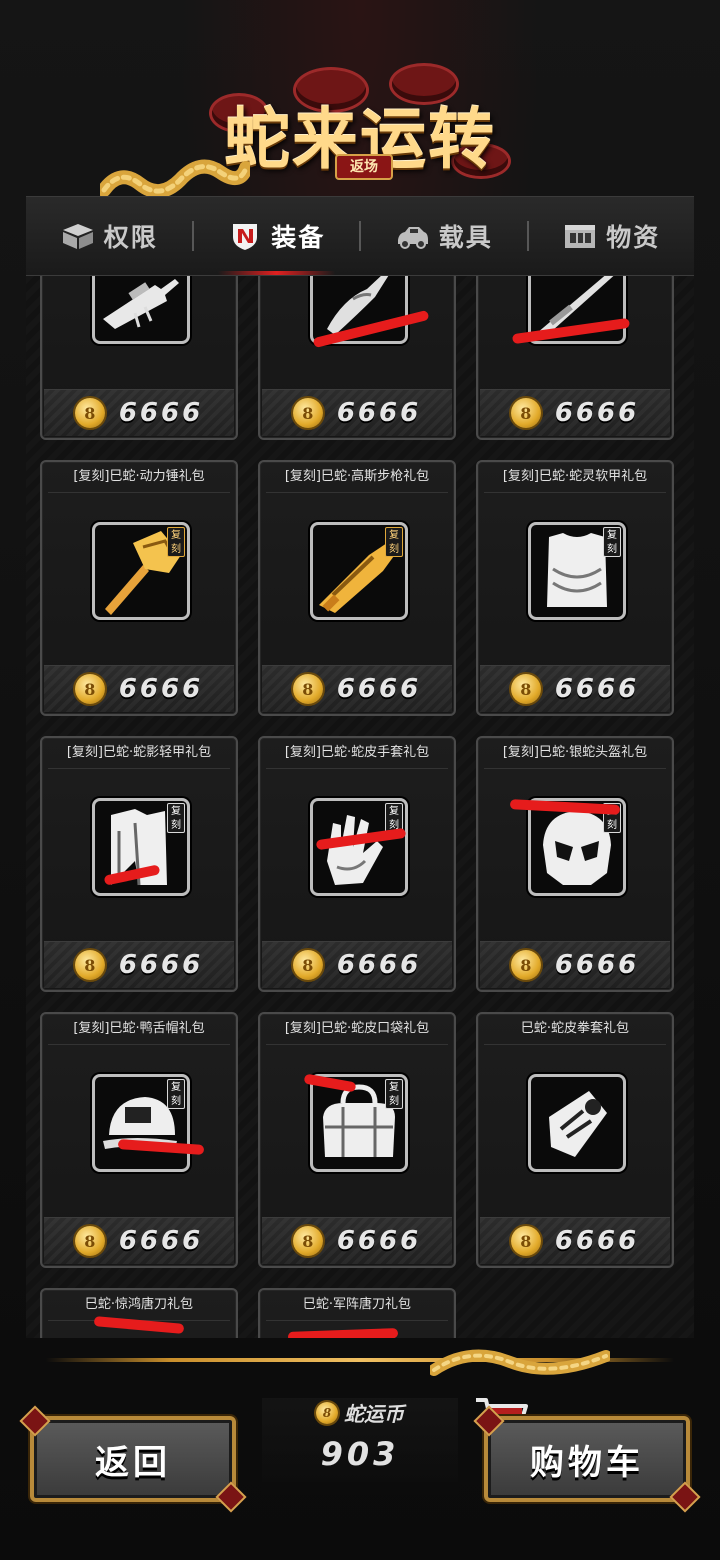  What do you see at coordinates (139, 1305) in the screenshot?
I see `item-name: 巳蛇·惊鸿唐刀礼包` at bounding box center [139, 1305].